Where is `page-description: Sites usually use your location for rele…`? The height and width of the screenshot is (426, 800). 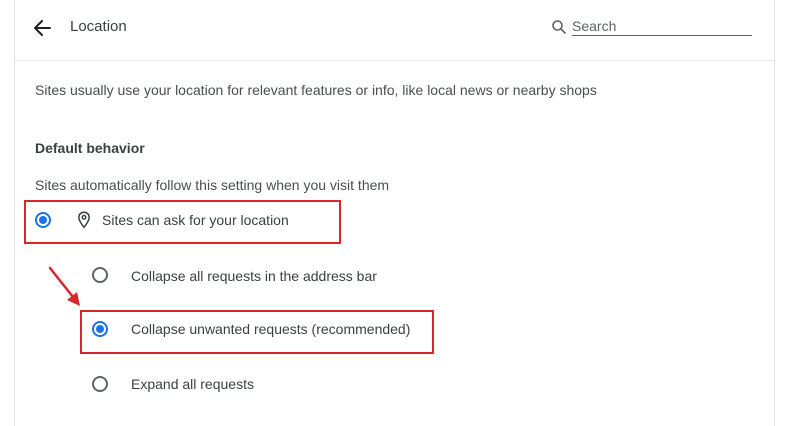 page-description: Sites usually use your location for rele… is located at coordinates (316, 90).